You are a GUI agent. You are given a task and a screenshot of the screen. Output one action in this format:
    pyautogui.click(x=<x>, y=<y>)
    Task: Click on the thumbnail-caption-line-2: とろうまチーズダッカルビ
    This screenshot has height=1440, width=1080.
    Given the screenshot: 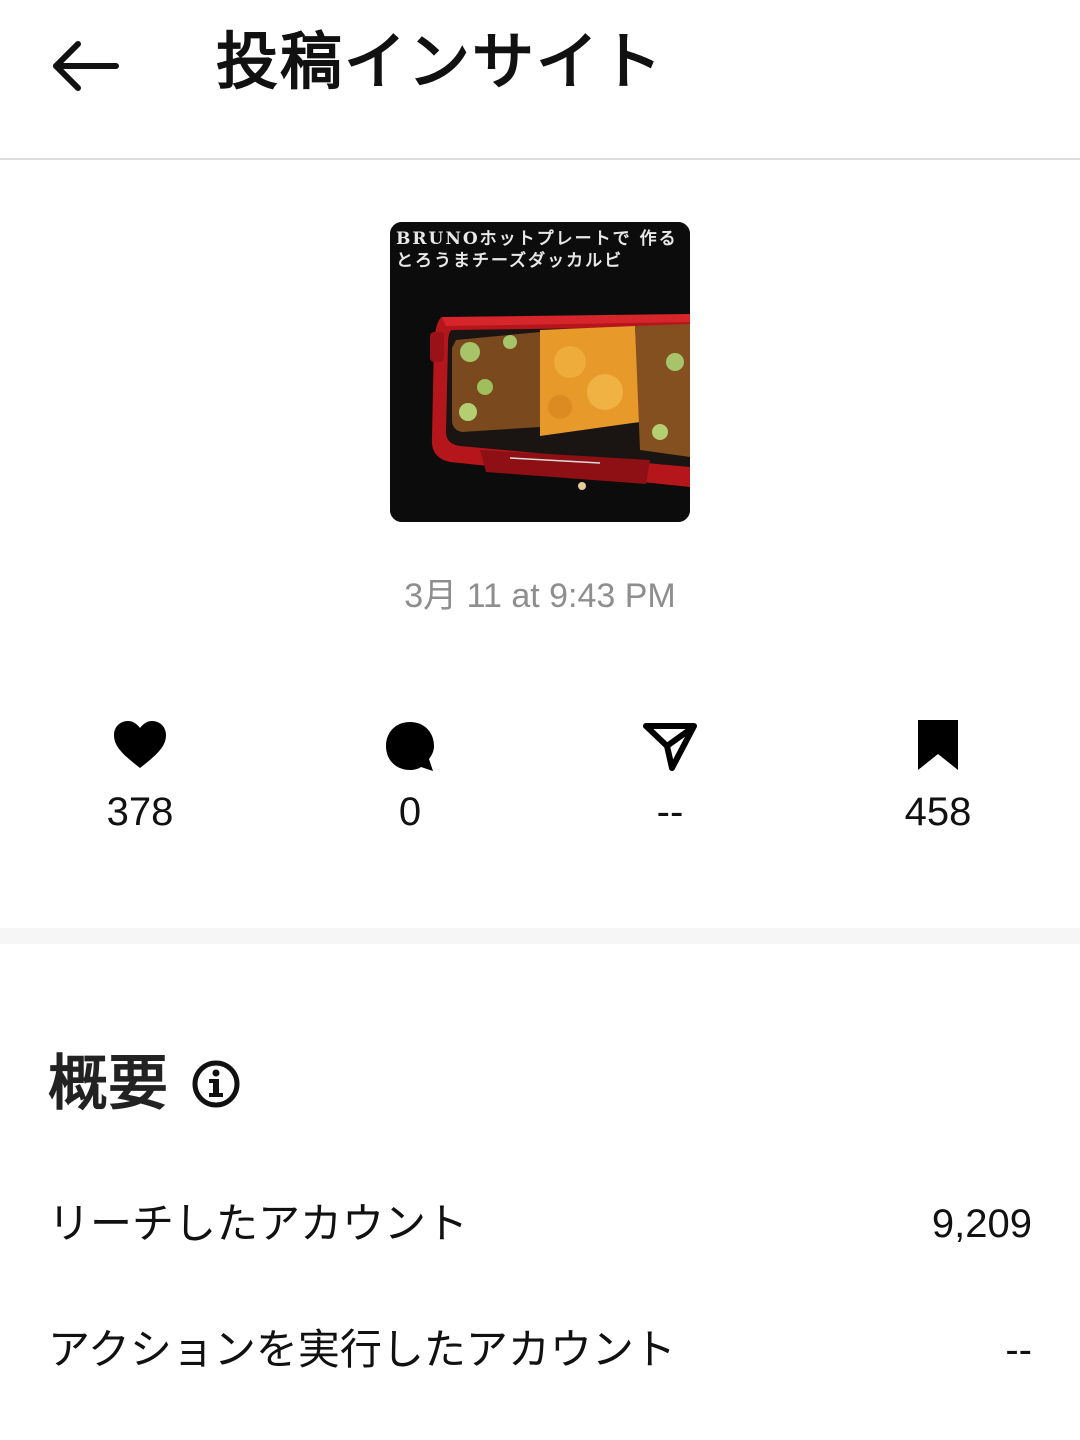 What is the action you would take?
    pyautogui.click(x=510, y=261)
    